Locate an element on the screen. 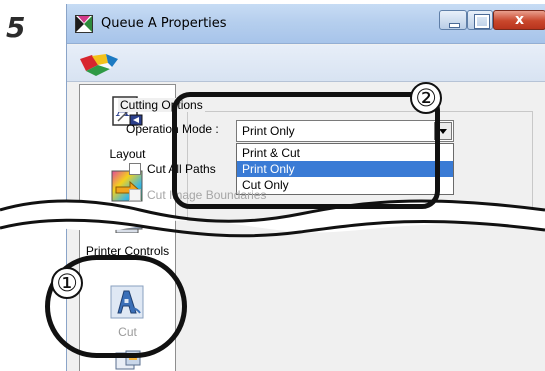 The height and width of the screenshot is (371, 545). close-icon: x is located at coordinates (519, 20).